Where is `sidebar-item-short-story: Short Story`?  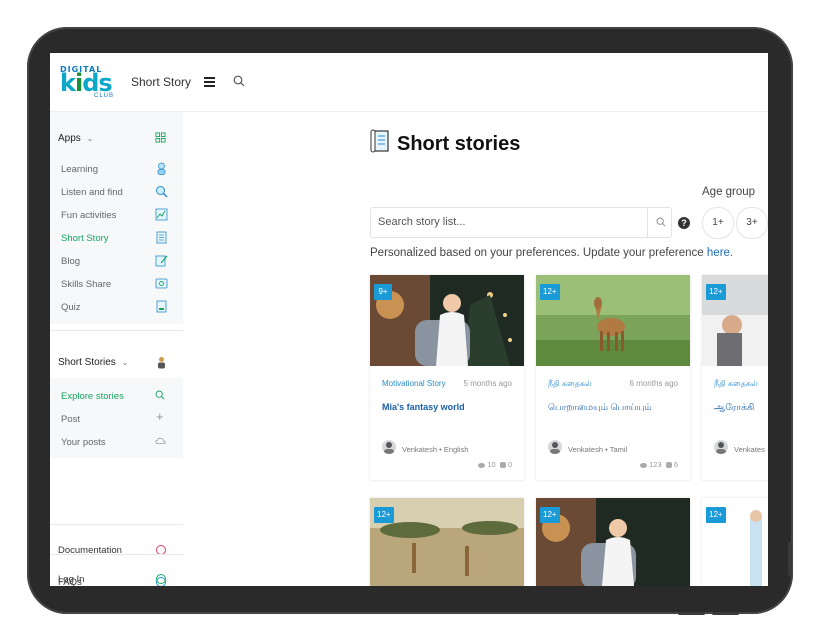
sidebar-item-short-story: Short Story is located at coordinates (85, 238).